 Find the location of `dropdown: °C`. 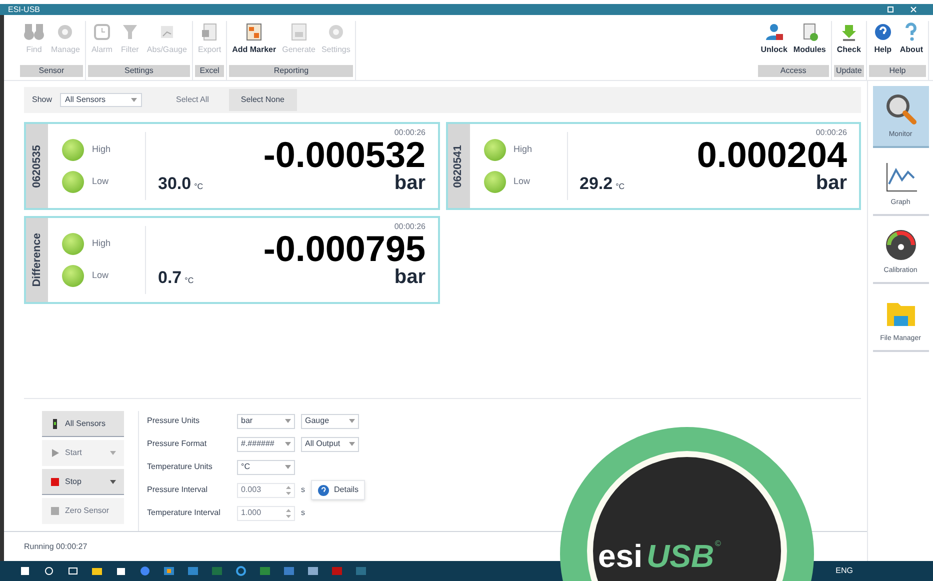

dropdown: °C is located at coordinates (266, 467).